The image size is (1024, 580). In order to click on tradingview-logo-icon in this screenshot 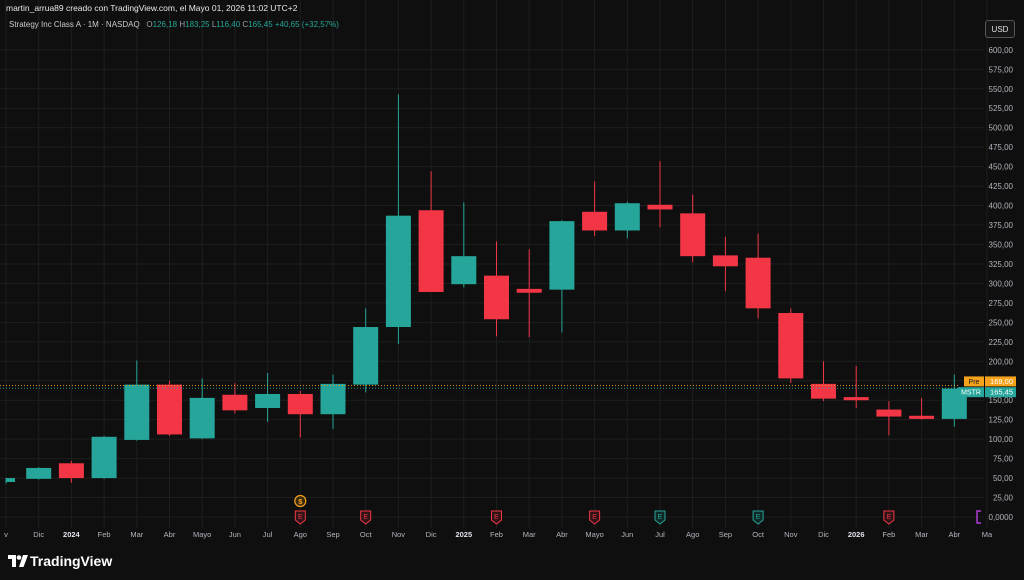, I will do `click(18, 561)`.